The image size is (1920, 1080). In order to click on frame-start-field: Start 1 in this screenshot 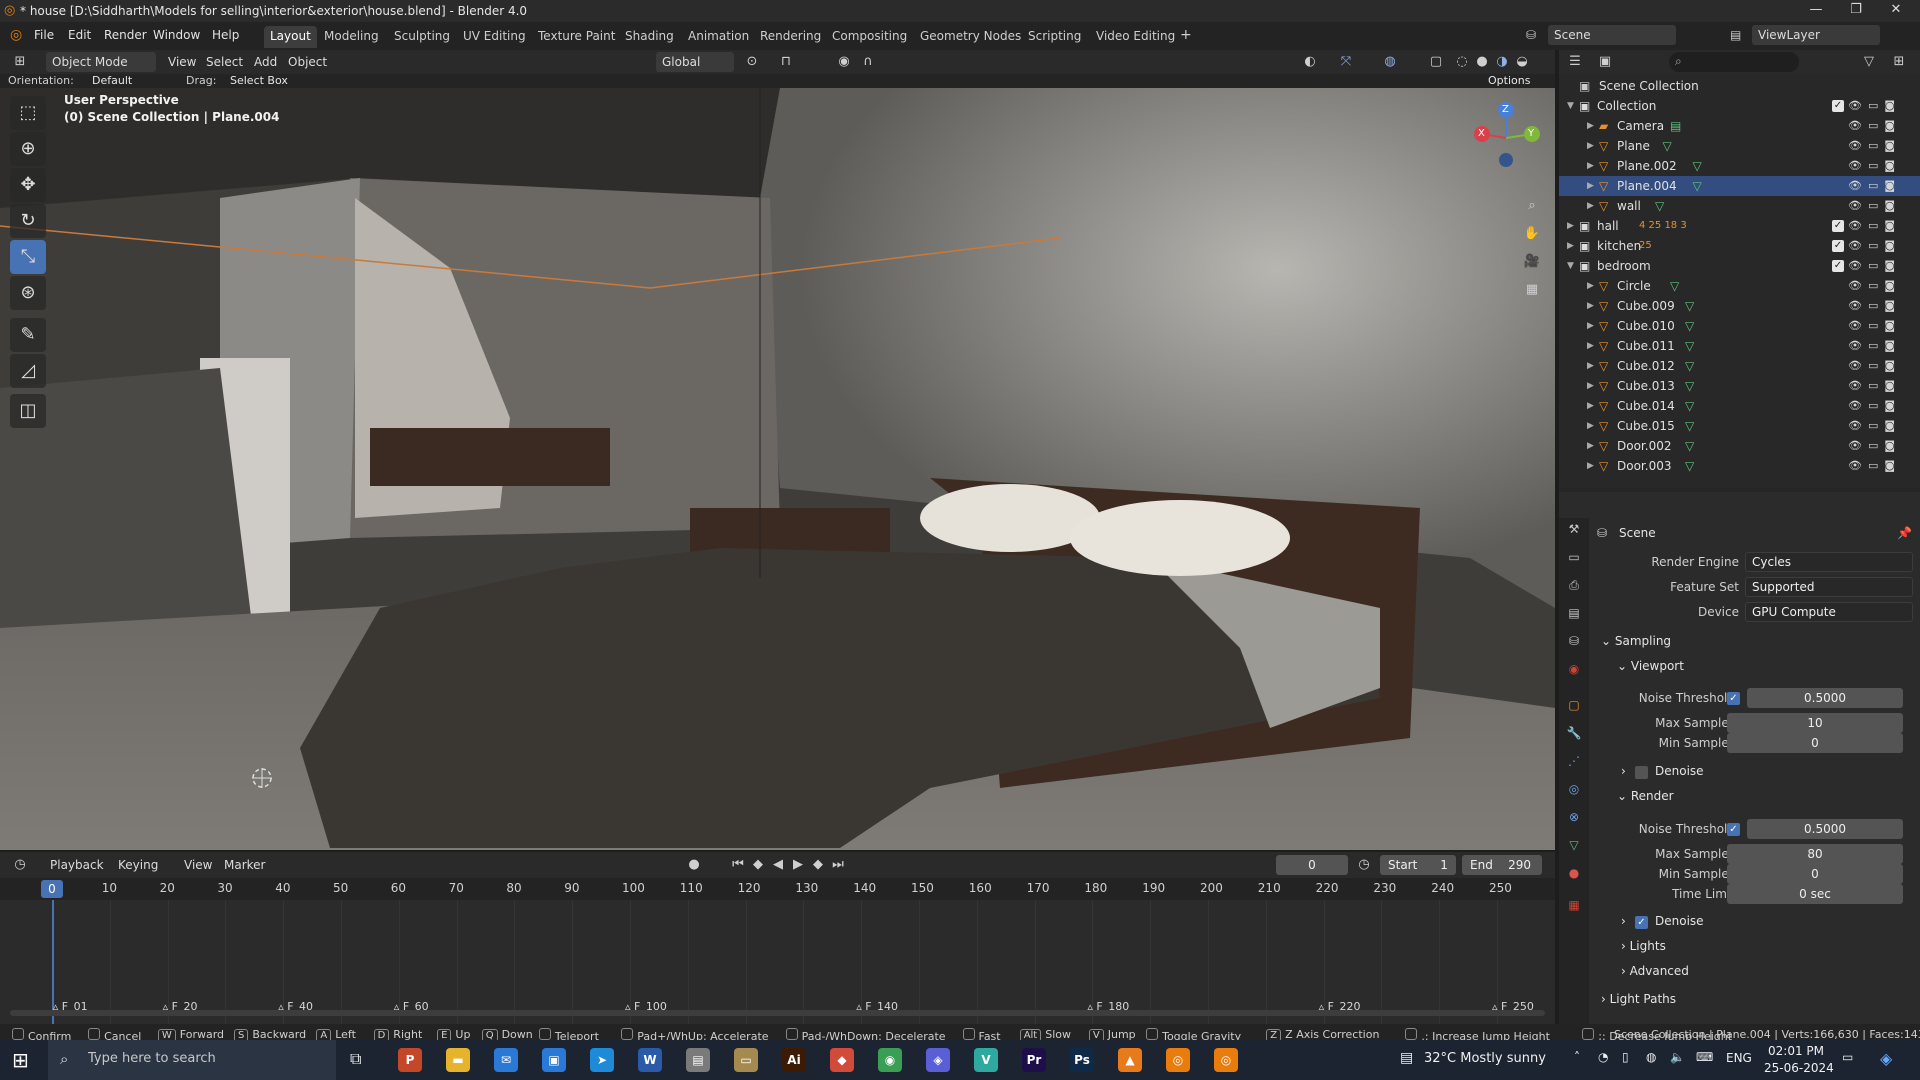, I will do `click(1418, 865)`.